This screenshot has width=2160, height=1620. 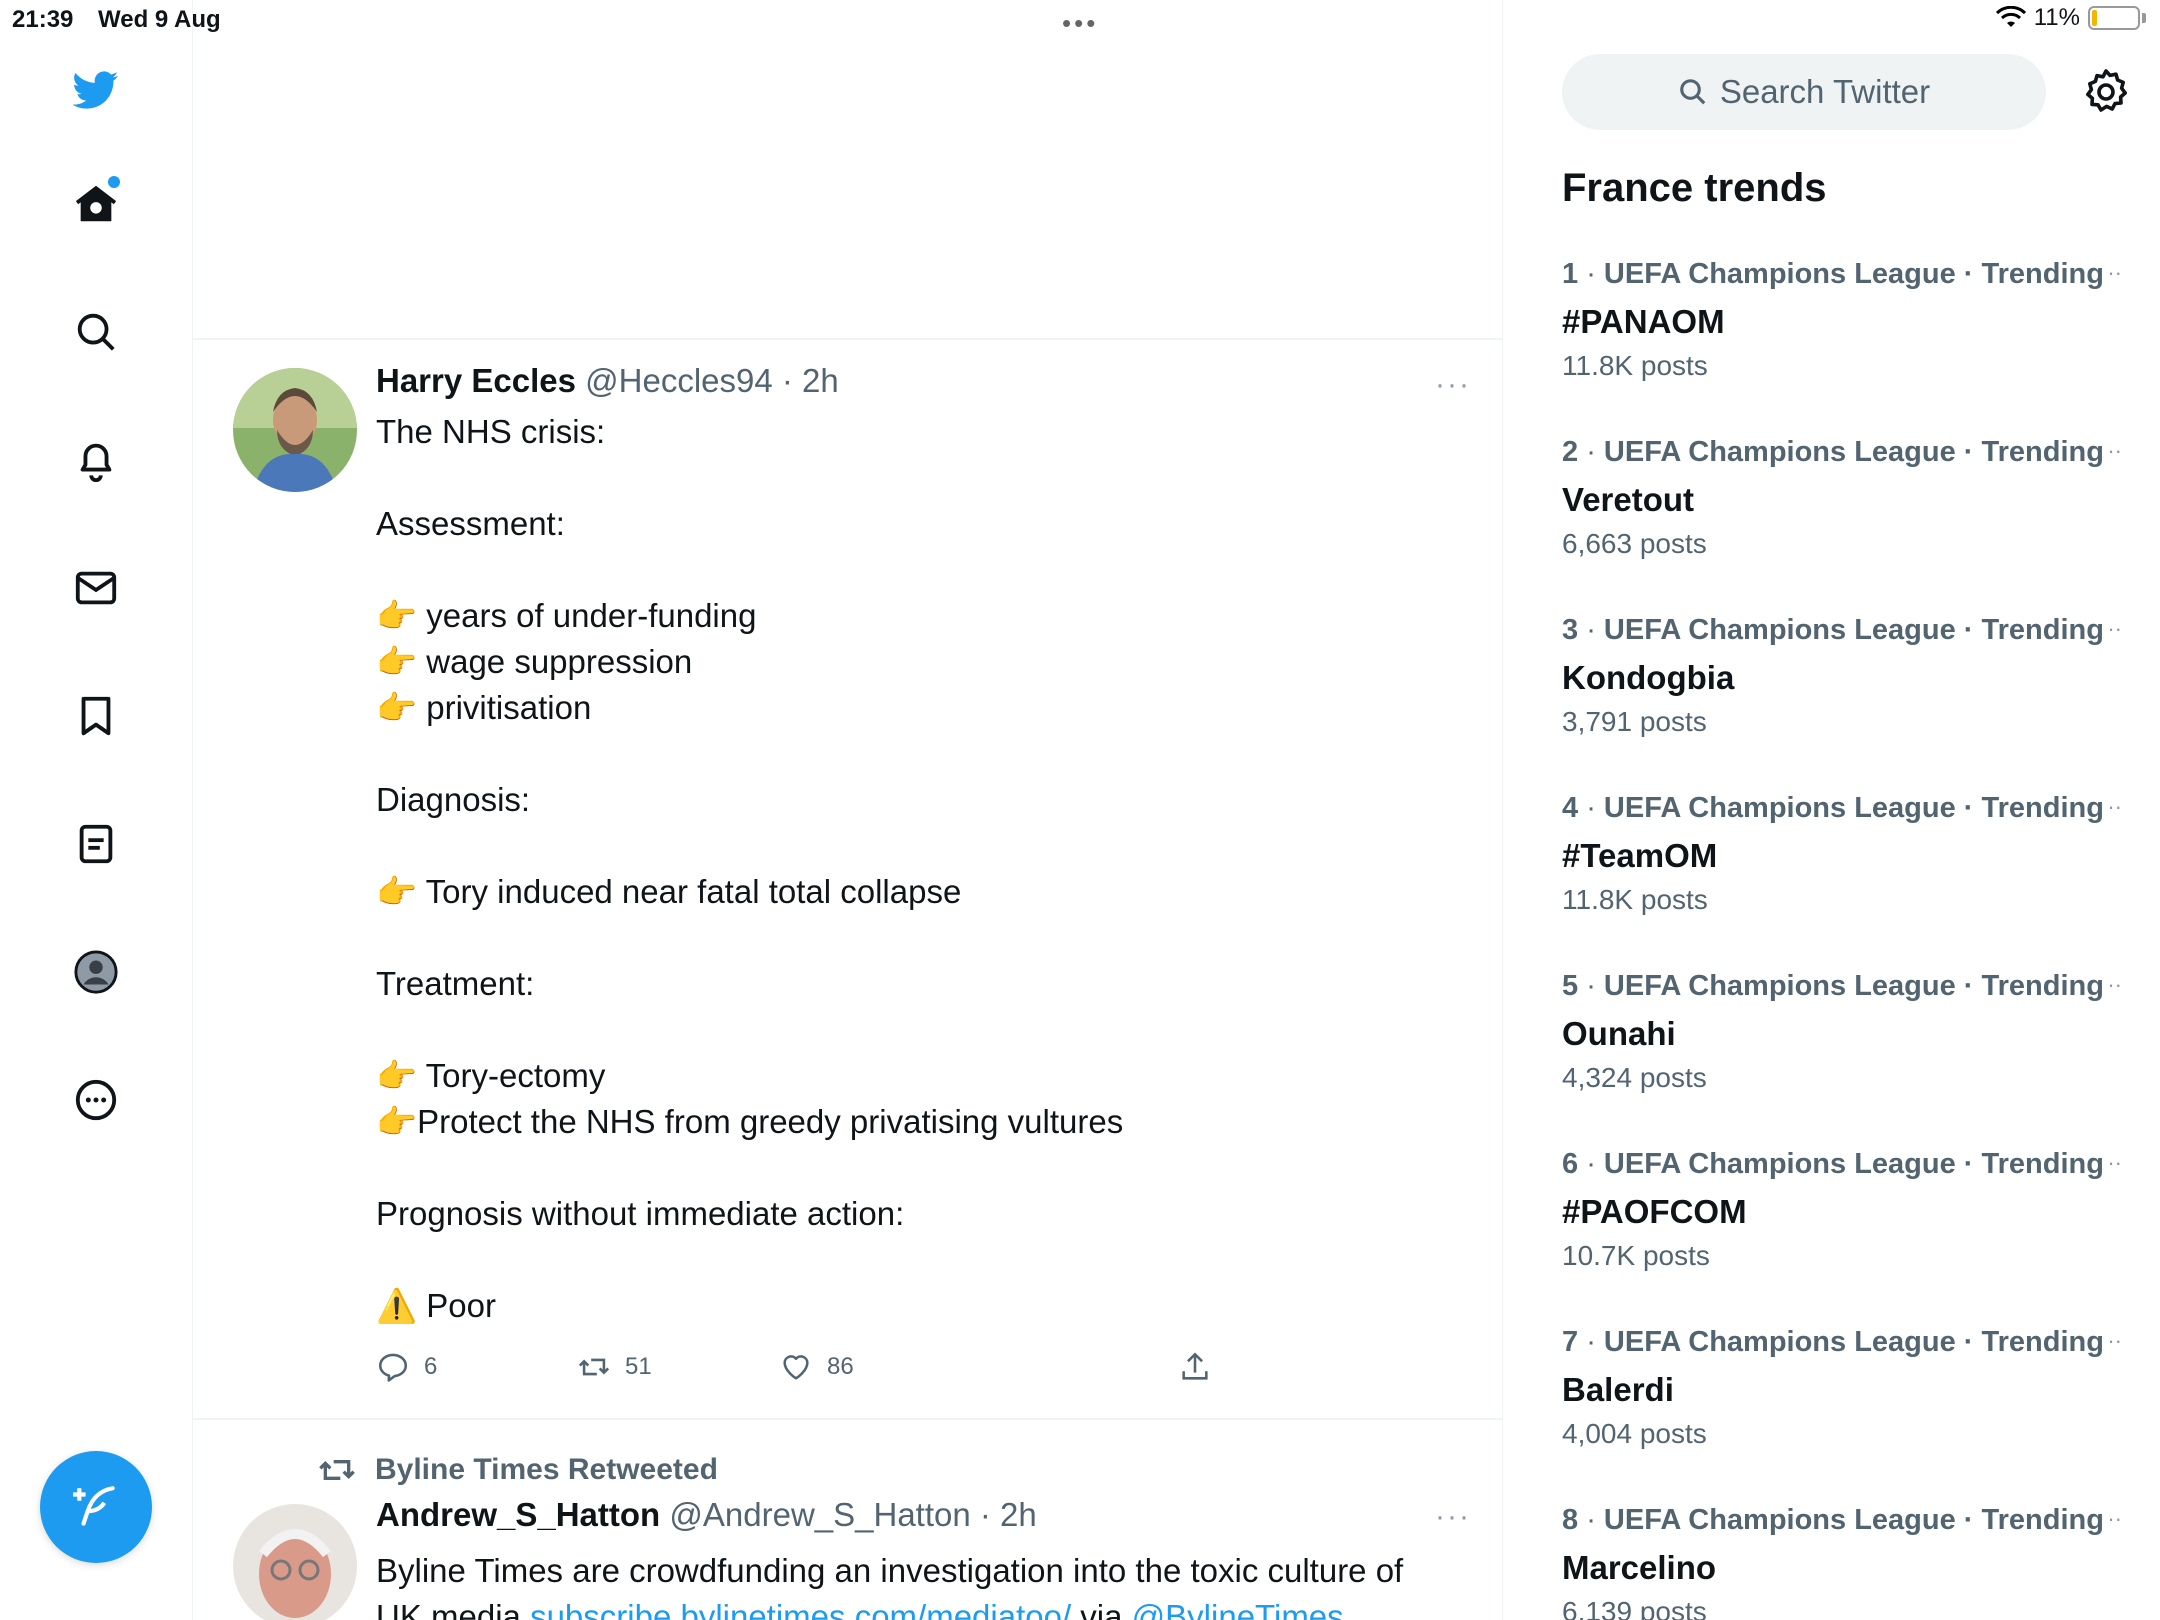 I want to click on bell-icon, so click(x=96, y=462).